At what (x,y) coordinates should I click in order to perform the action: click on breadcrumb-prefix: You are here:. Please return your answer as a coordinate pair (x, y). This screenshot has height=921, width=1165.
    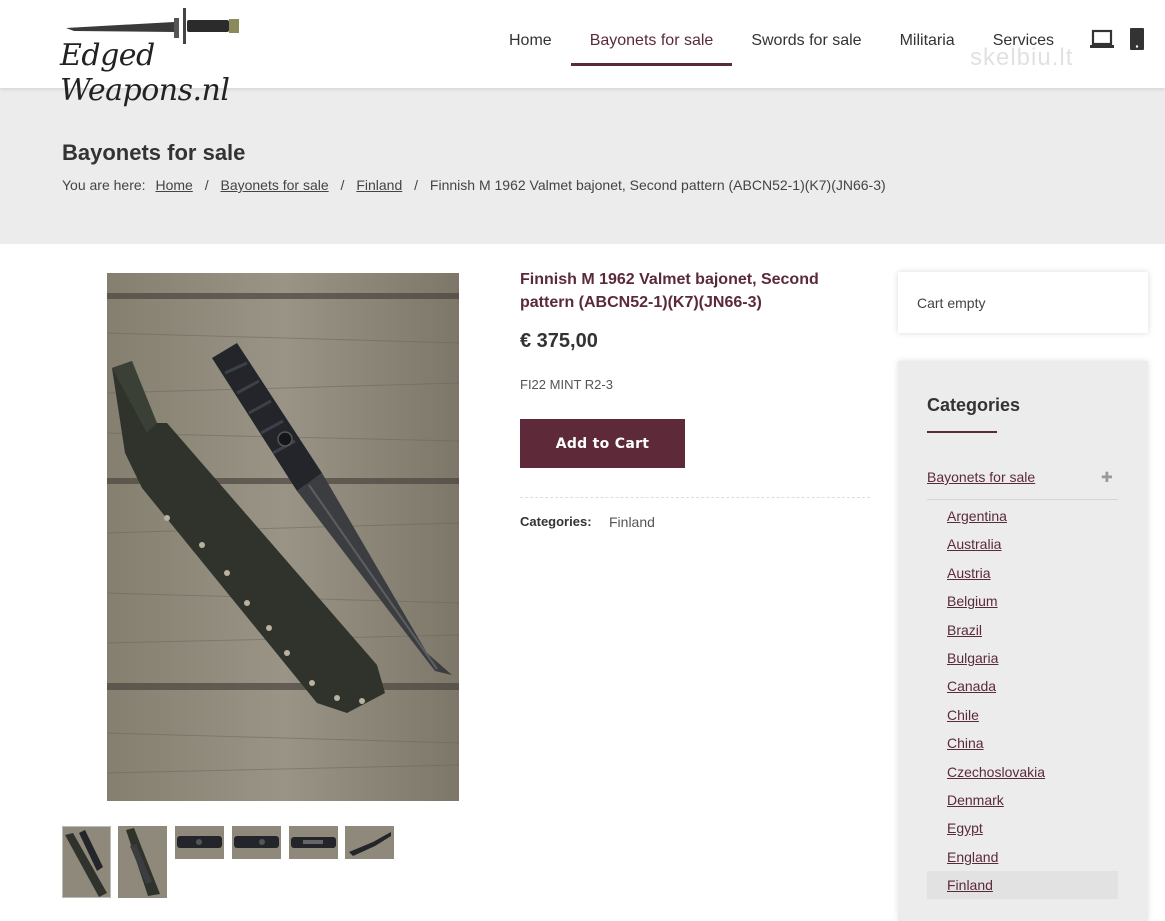
    Looking at the image, I should click on (104, 185).